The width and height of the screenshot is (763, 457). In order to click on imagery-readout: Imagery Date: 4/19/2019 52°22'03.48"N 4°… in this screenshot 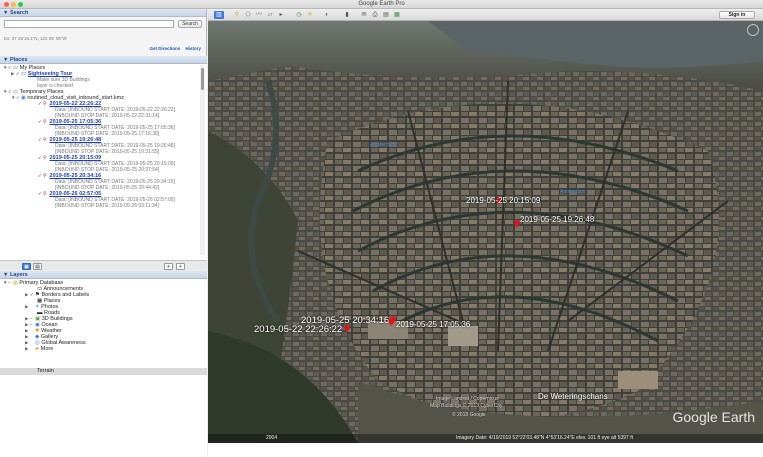, I will do `click(544, 438)`.